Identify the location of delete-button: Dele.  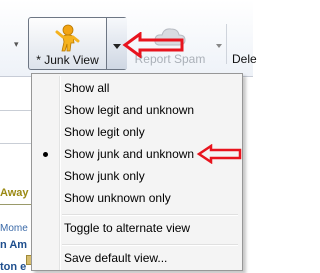
(244, 59).